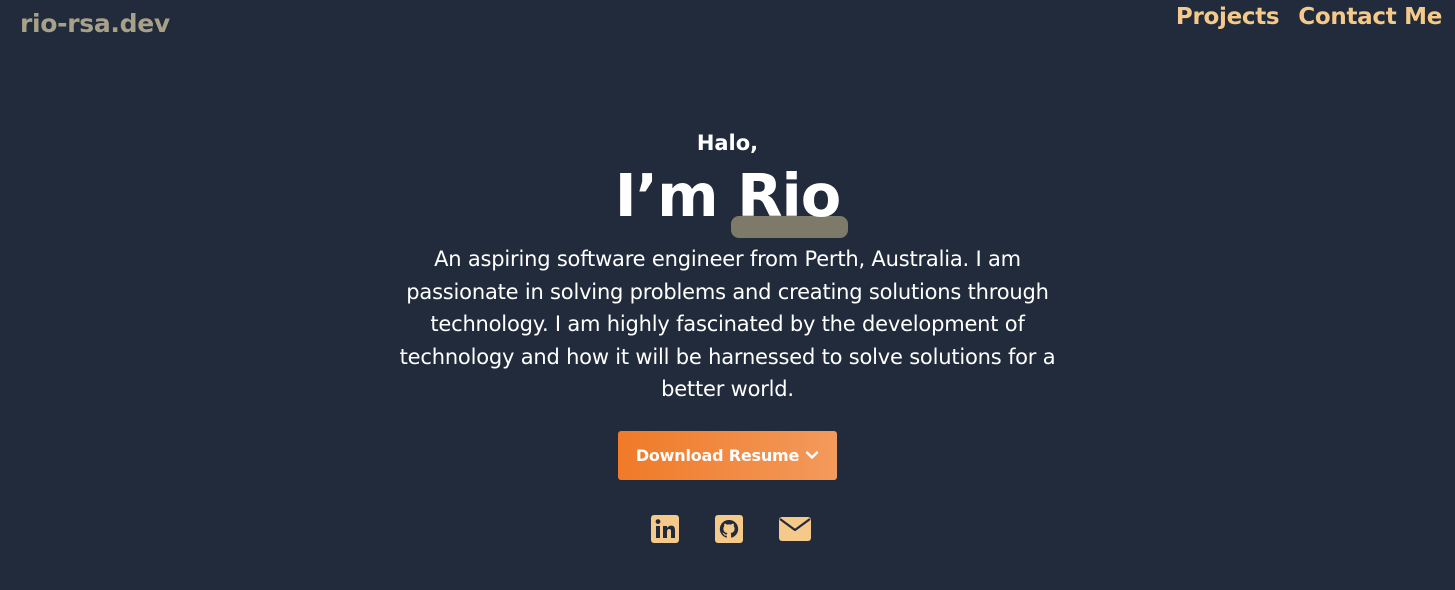 This screenshot has width=1455, height=590. Describe the element at coordinates (727, 143) in the screenshot. I see `greeting: Halo,` at that location.